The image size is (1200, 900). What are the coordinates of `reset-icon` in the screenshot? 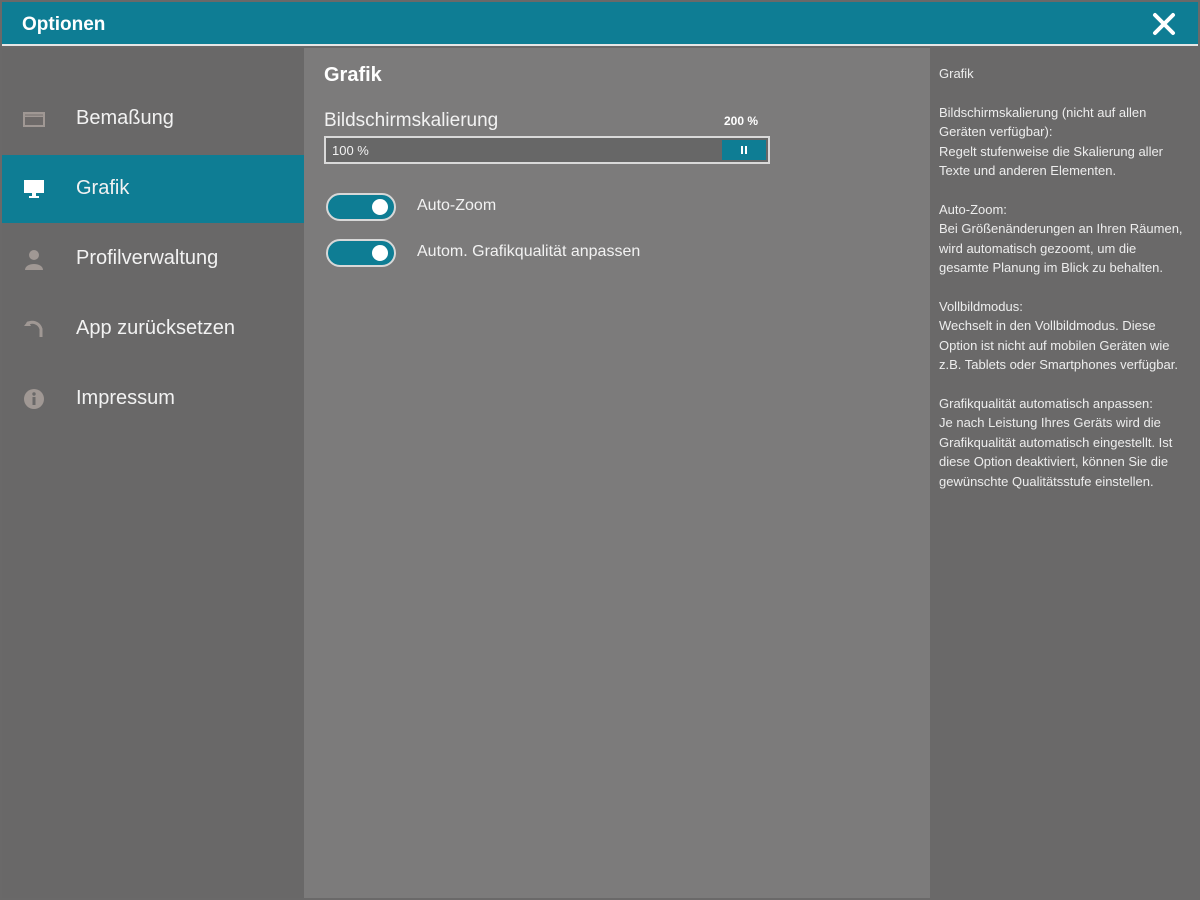 It's located at (34, 329).